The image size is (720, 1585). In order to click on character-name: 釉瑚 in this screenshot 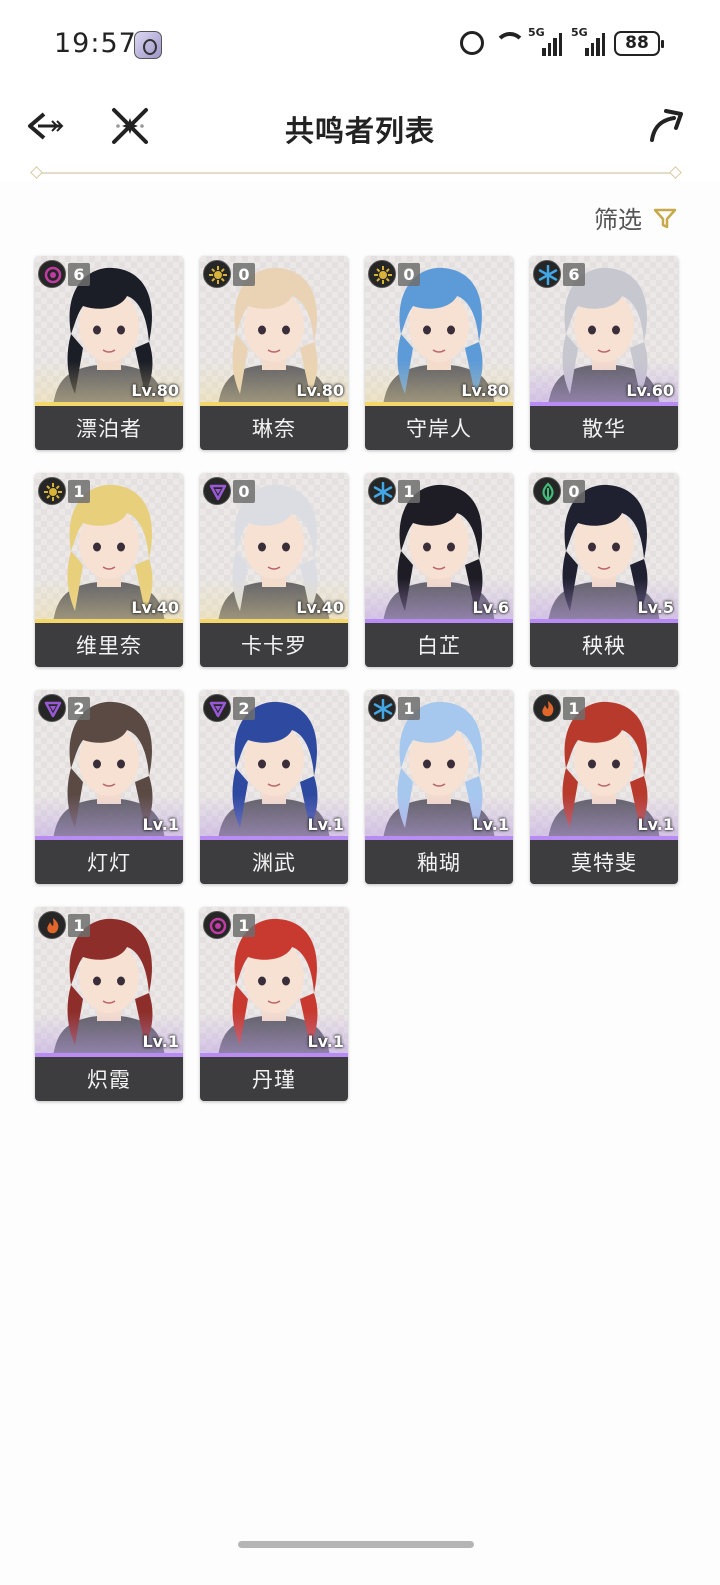, I will do `click(439, 862)`.